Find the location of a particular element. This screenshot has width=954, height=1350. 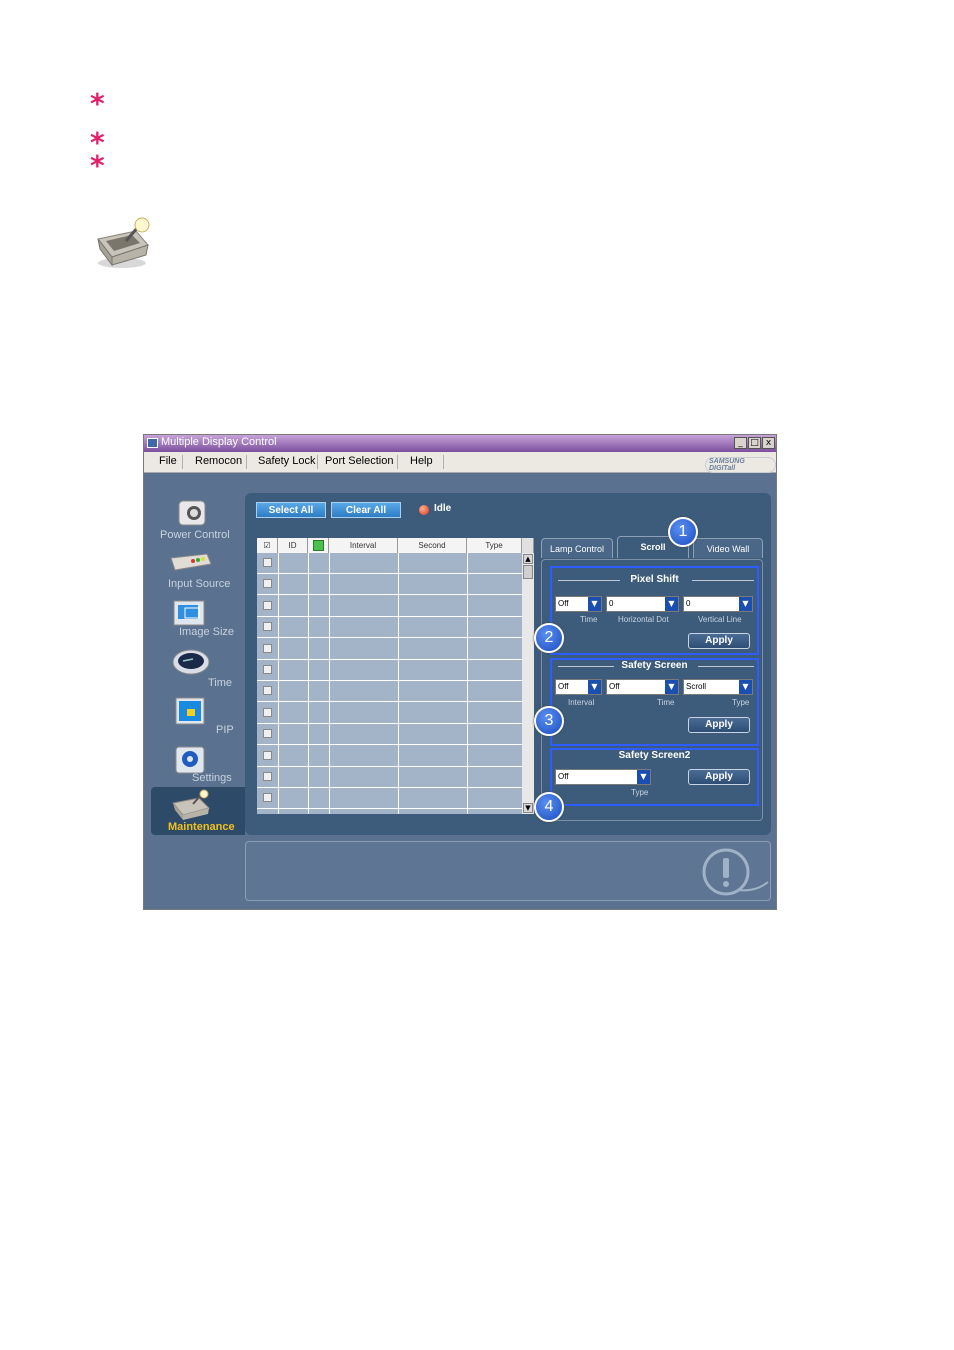

window-title: Multiple Display Control is located at coordinates (219, 442).